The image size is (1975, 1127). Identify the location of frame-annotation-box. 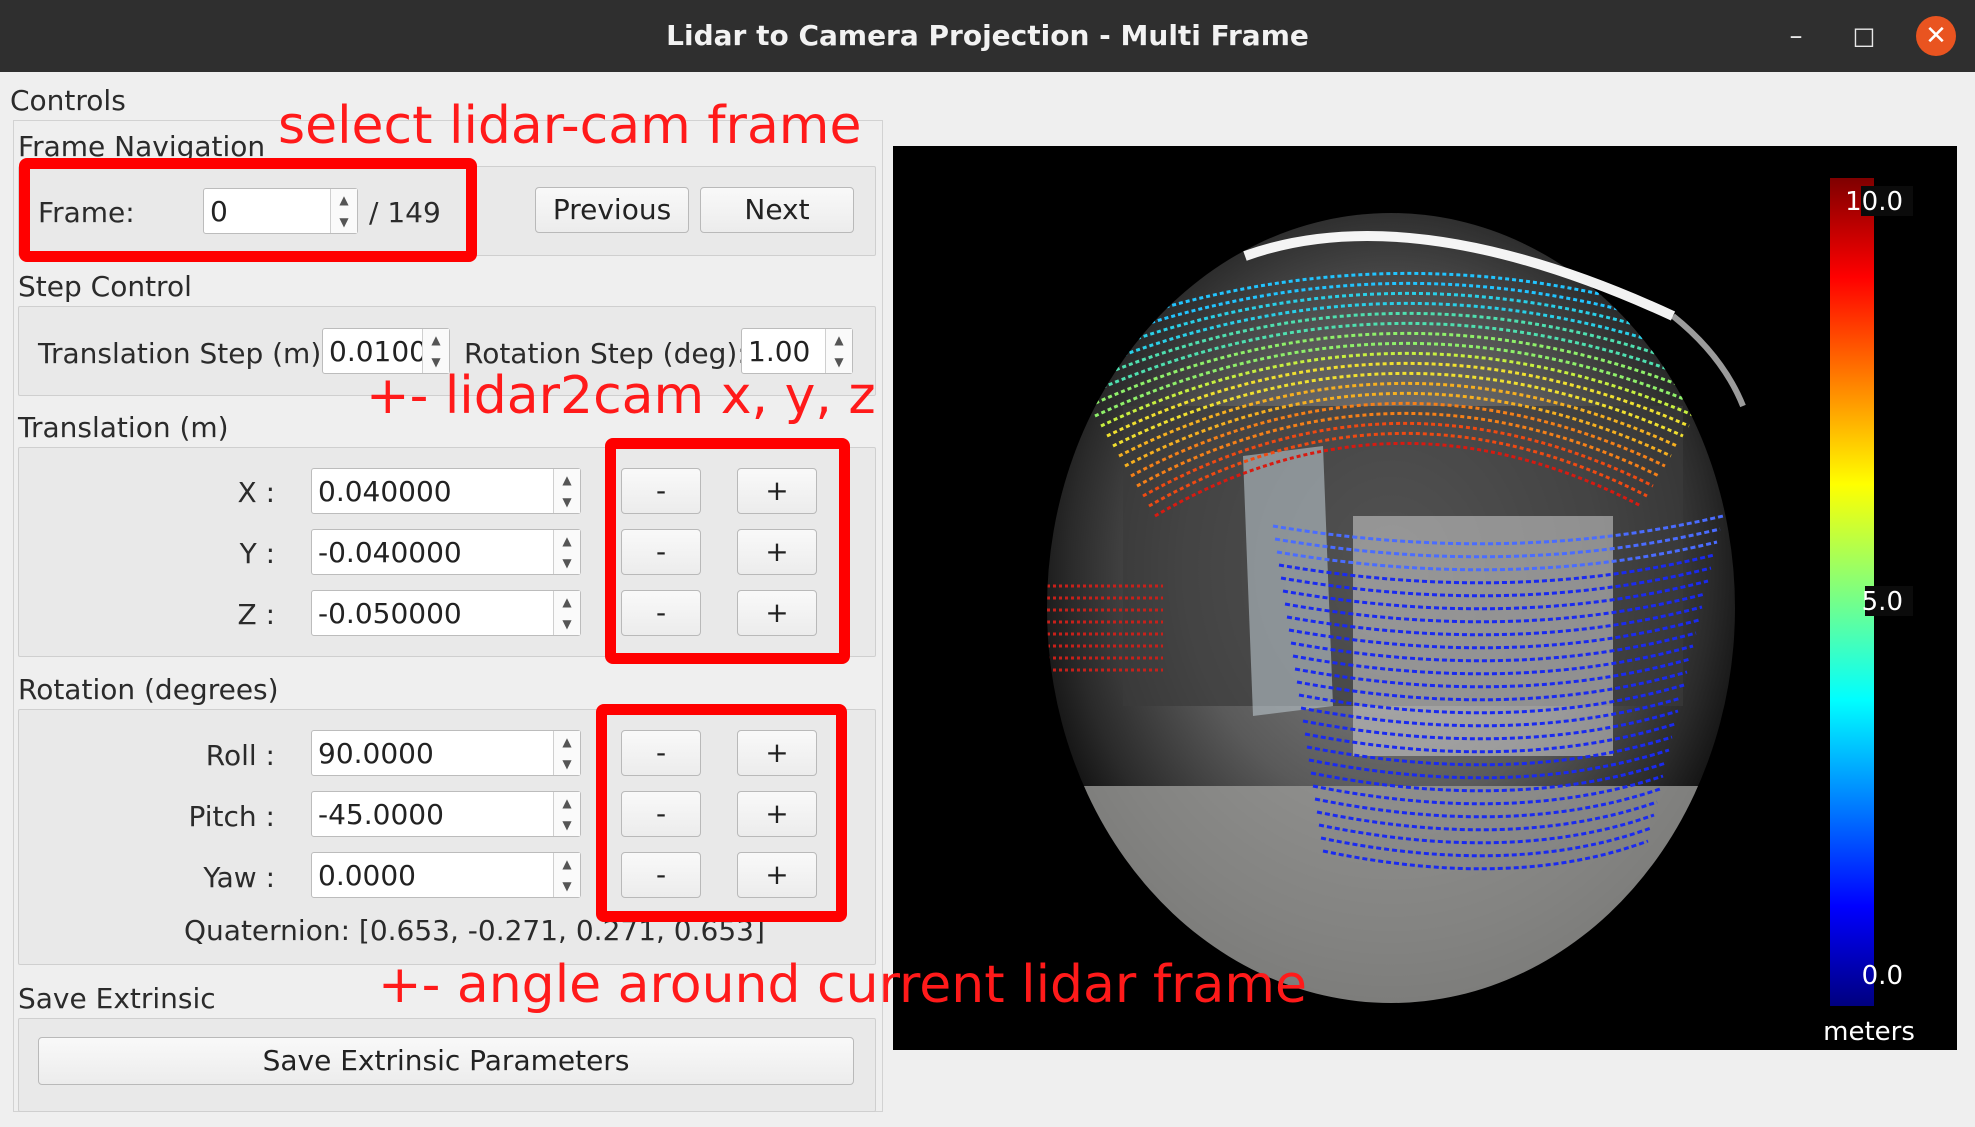
(248, 210).